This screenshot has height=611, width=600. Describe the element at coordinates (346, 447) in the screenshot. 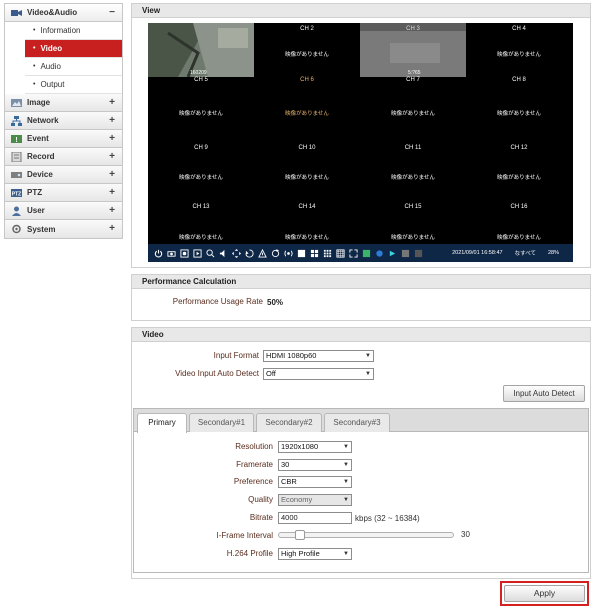

I see `chevron-down-icon: ▼` at that location.